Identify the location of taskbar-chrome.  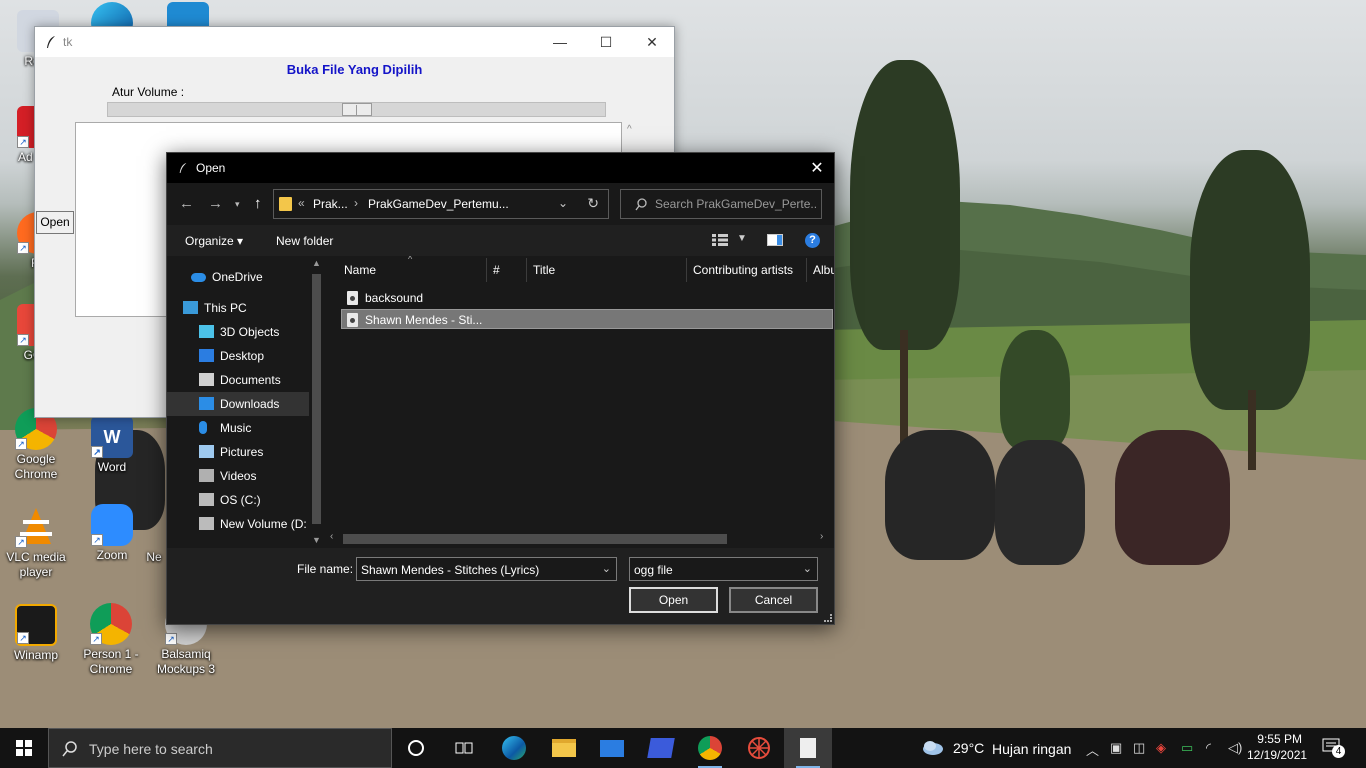
(710, 748).